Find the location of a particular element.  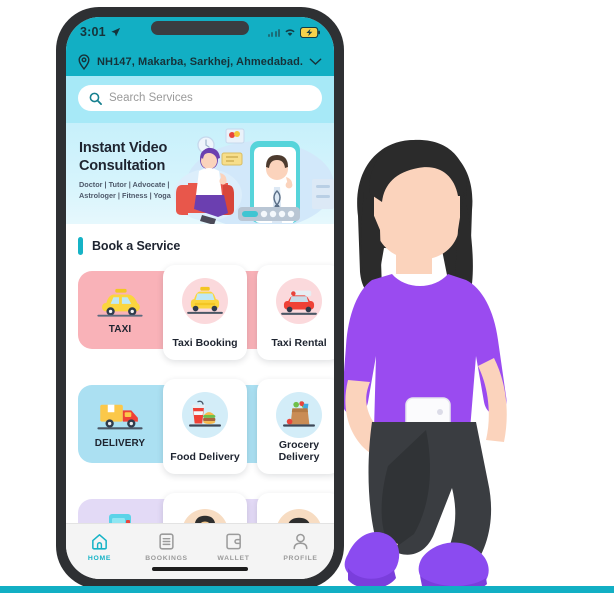

tile-label: Food Delivery is located at coordinates (205, 457).